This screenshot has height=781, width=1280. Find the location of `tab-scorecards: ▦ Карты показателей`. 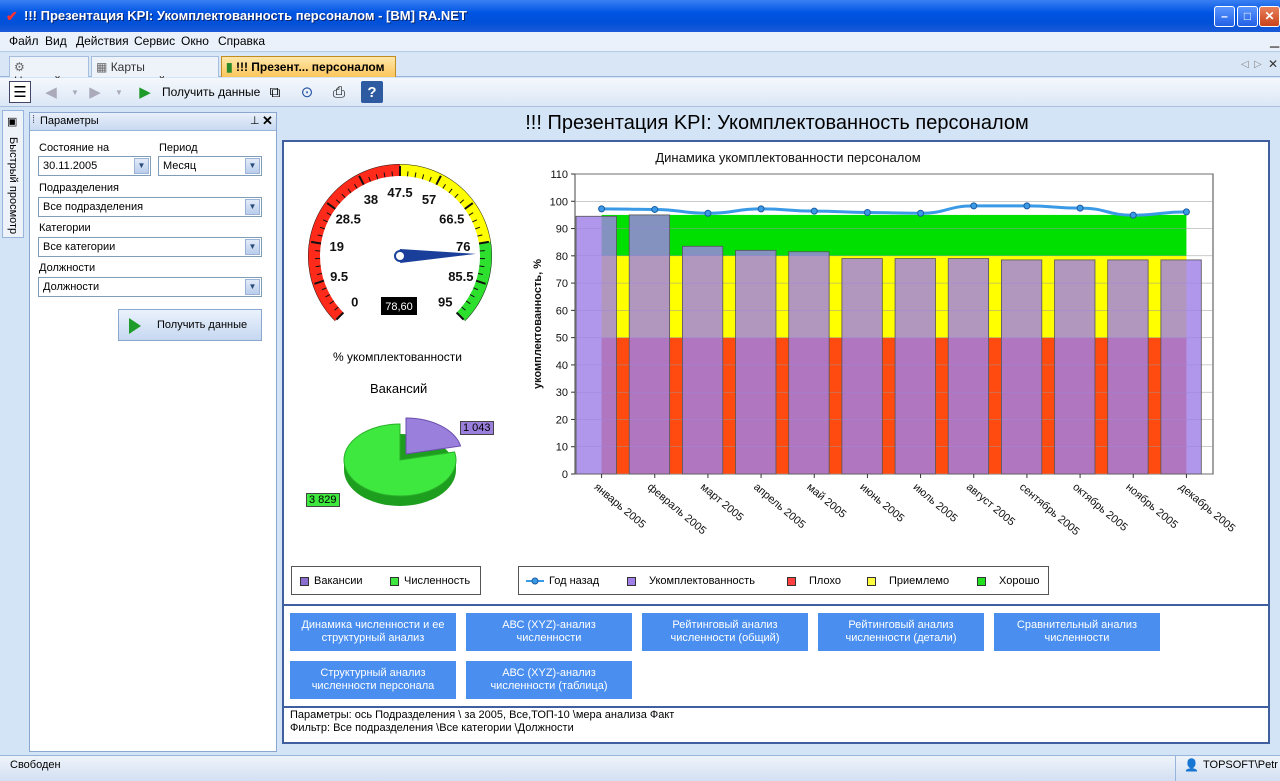

tab-scorecards: ▦ Карты показателей is located at coordinates (155, 72).